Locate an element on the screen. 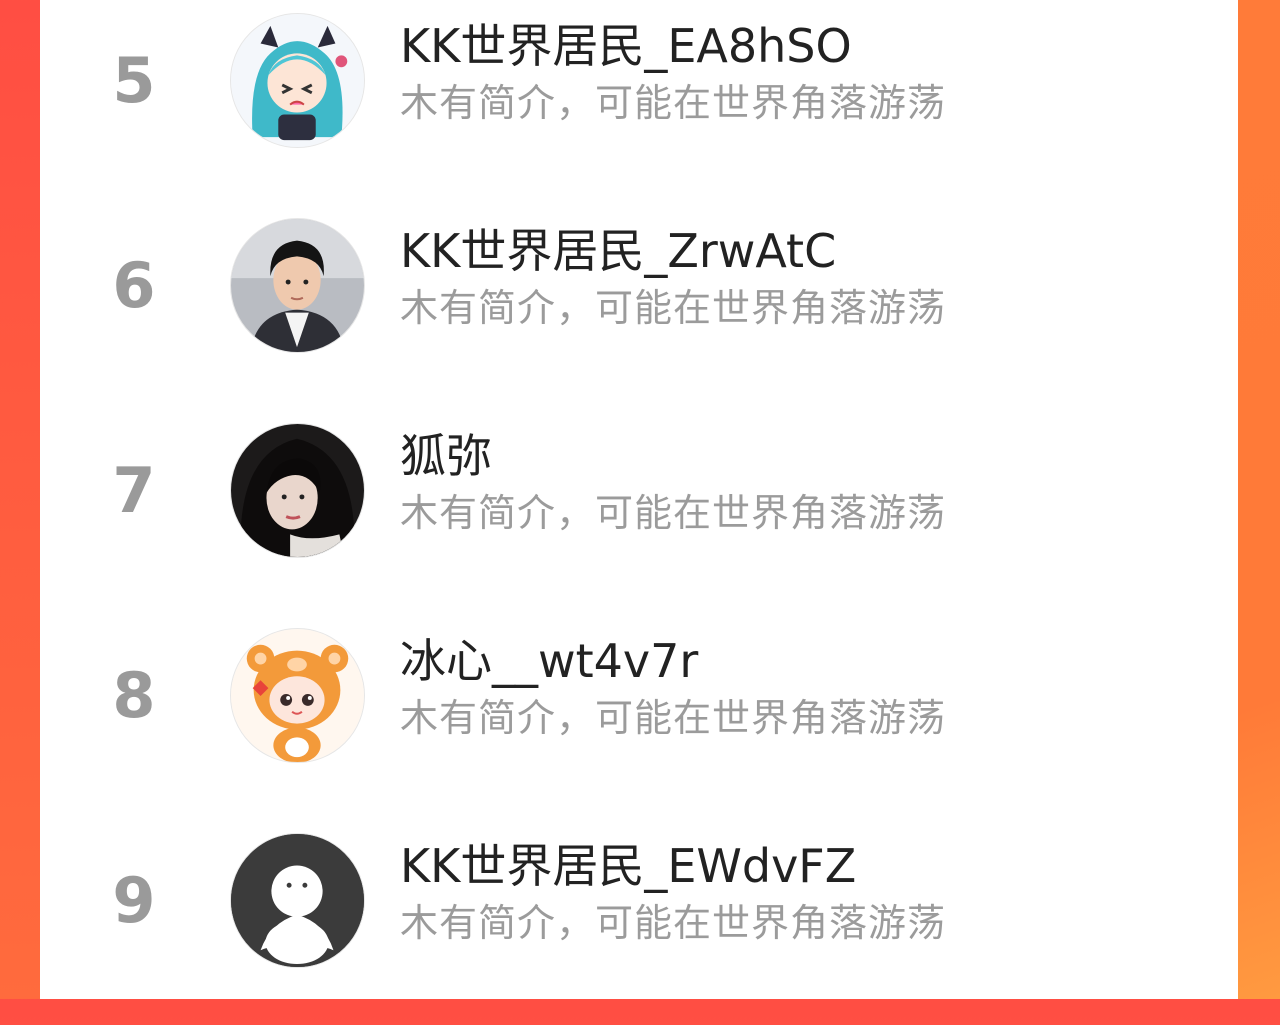  rank-number: 5 is located at coordinates (134, 80).